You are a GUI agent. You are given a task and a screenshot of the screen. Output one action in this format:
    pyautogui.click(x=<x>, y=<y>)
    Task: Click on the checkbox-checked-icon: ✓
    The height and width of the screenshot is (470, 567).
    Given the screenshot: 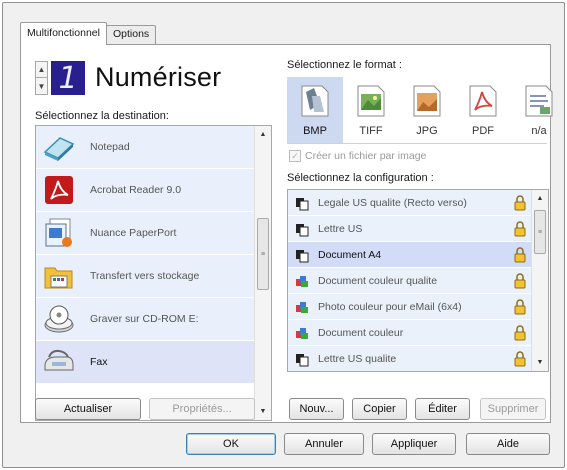 What is the action you would take?
    pyautogui.click(x=295, y=156)
    